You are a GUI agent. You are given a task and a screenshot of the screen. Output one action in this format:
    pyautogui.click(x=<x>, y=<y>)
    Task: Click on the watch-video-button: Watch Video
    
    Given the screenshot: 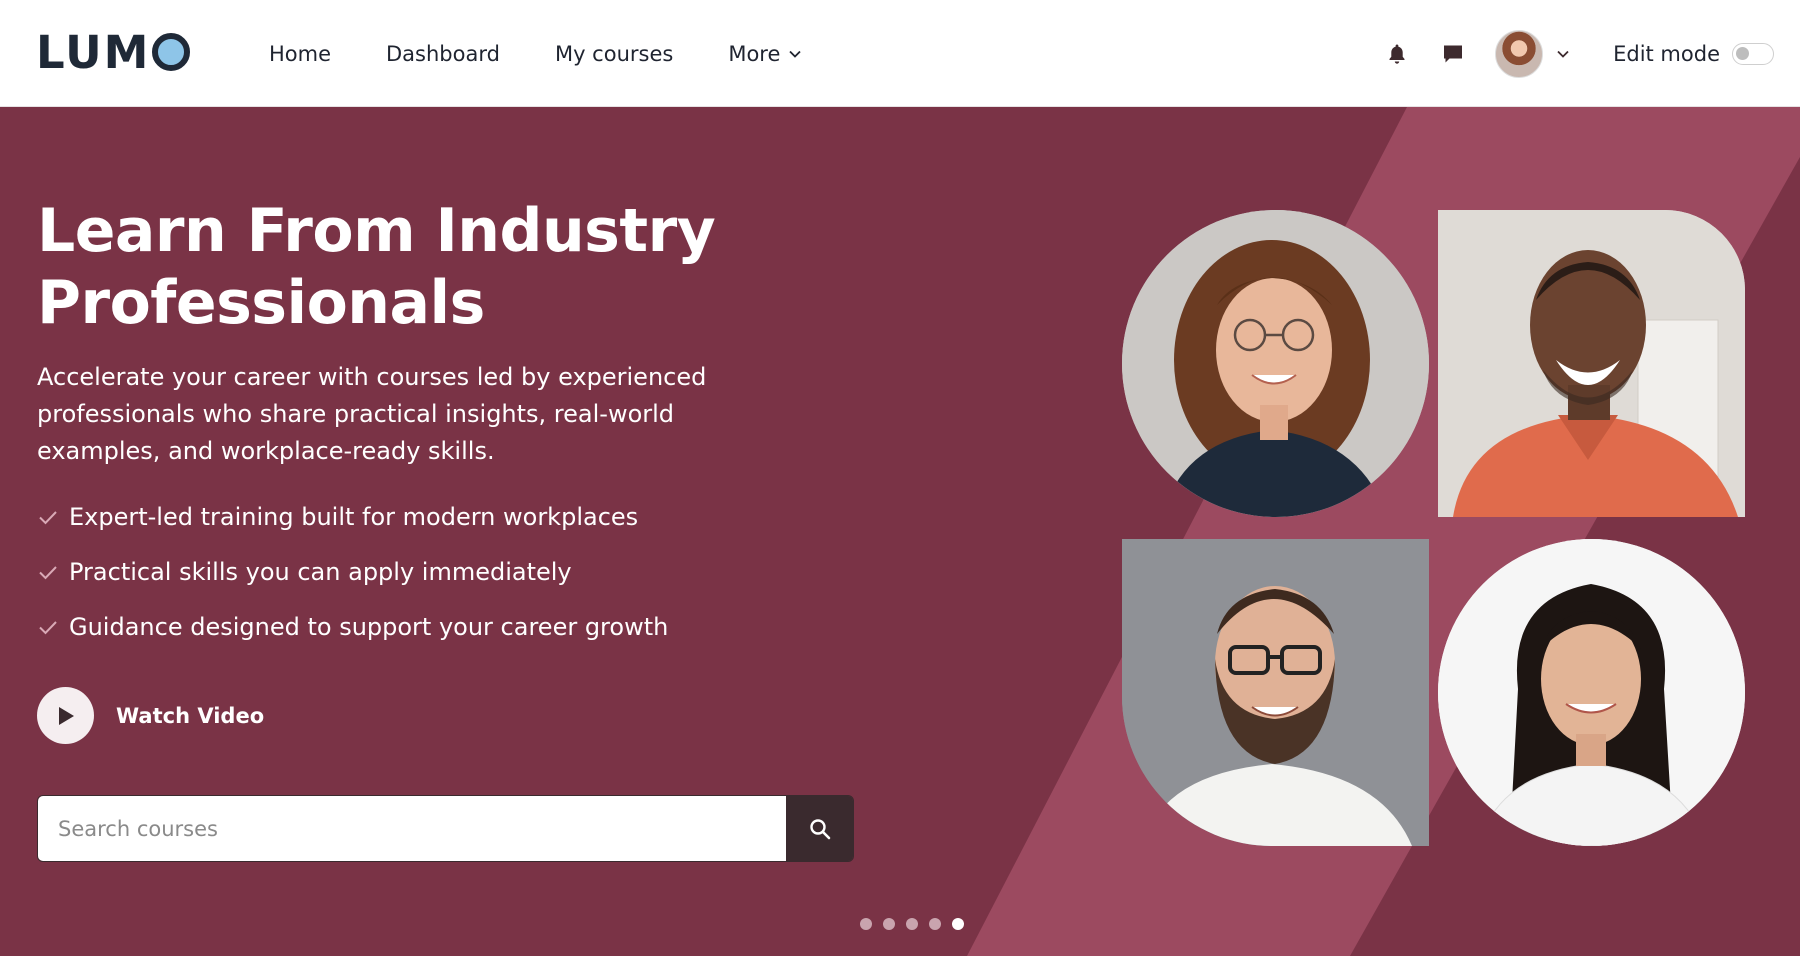 What is the action you would take?
    pyautogui.click(x=150, y=715)
    